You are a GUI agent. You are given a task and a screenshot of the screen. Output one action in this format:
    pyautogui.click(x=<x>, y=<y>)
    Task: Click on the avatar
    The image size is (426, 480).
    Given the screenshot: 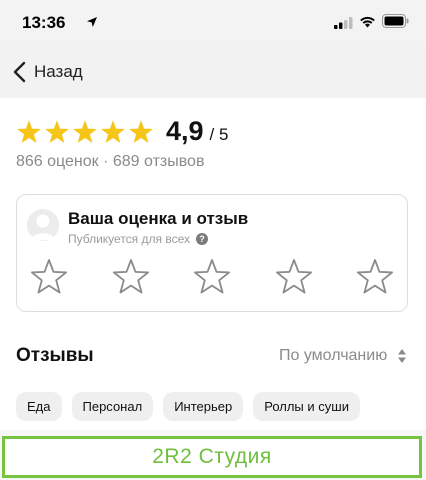 What is the action you would take?
    pyautogui.click(x=43, y=225)
    